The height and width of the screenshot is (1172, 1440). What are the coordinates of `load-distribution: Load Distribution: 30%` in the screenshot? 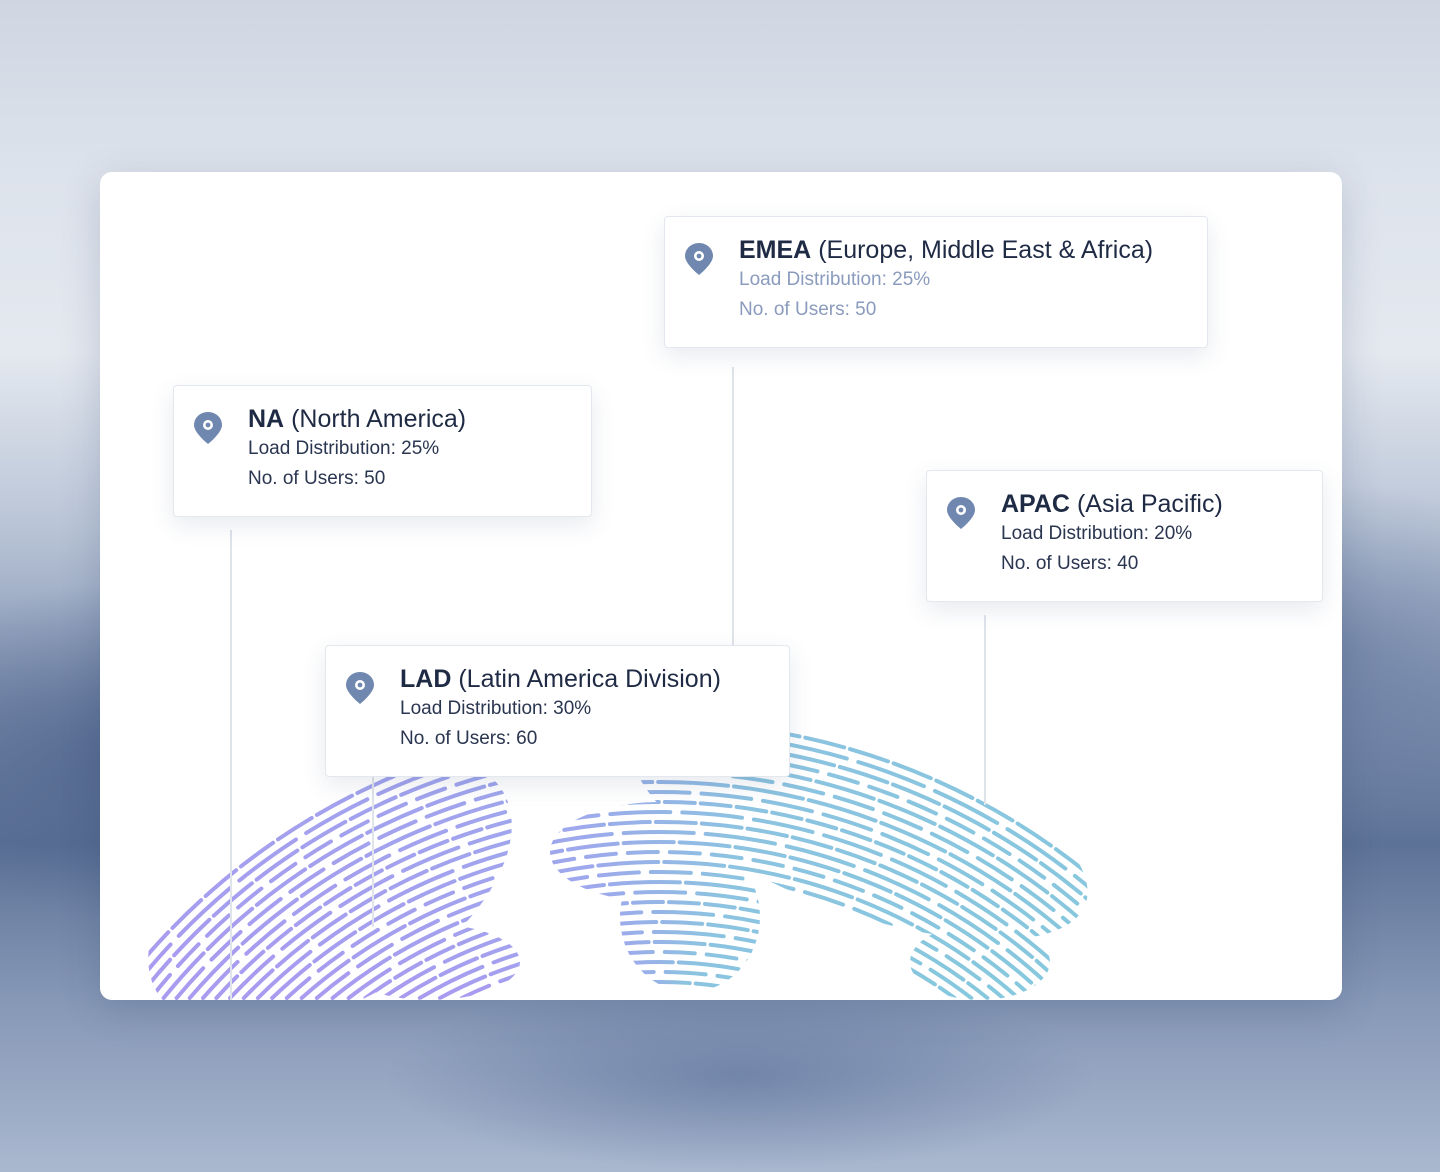 It's located at (496, 708).